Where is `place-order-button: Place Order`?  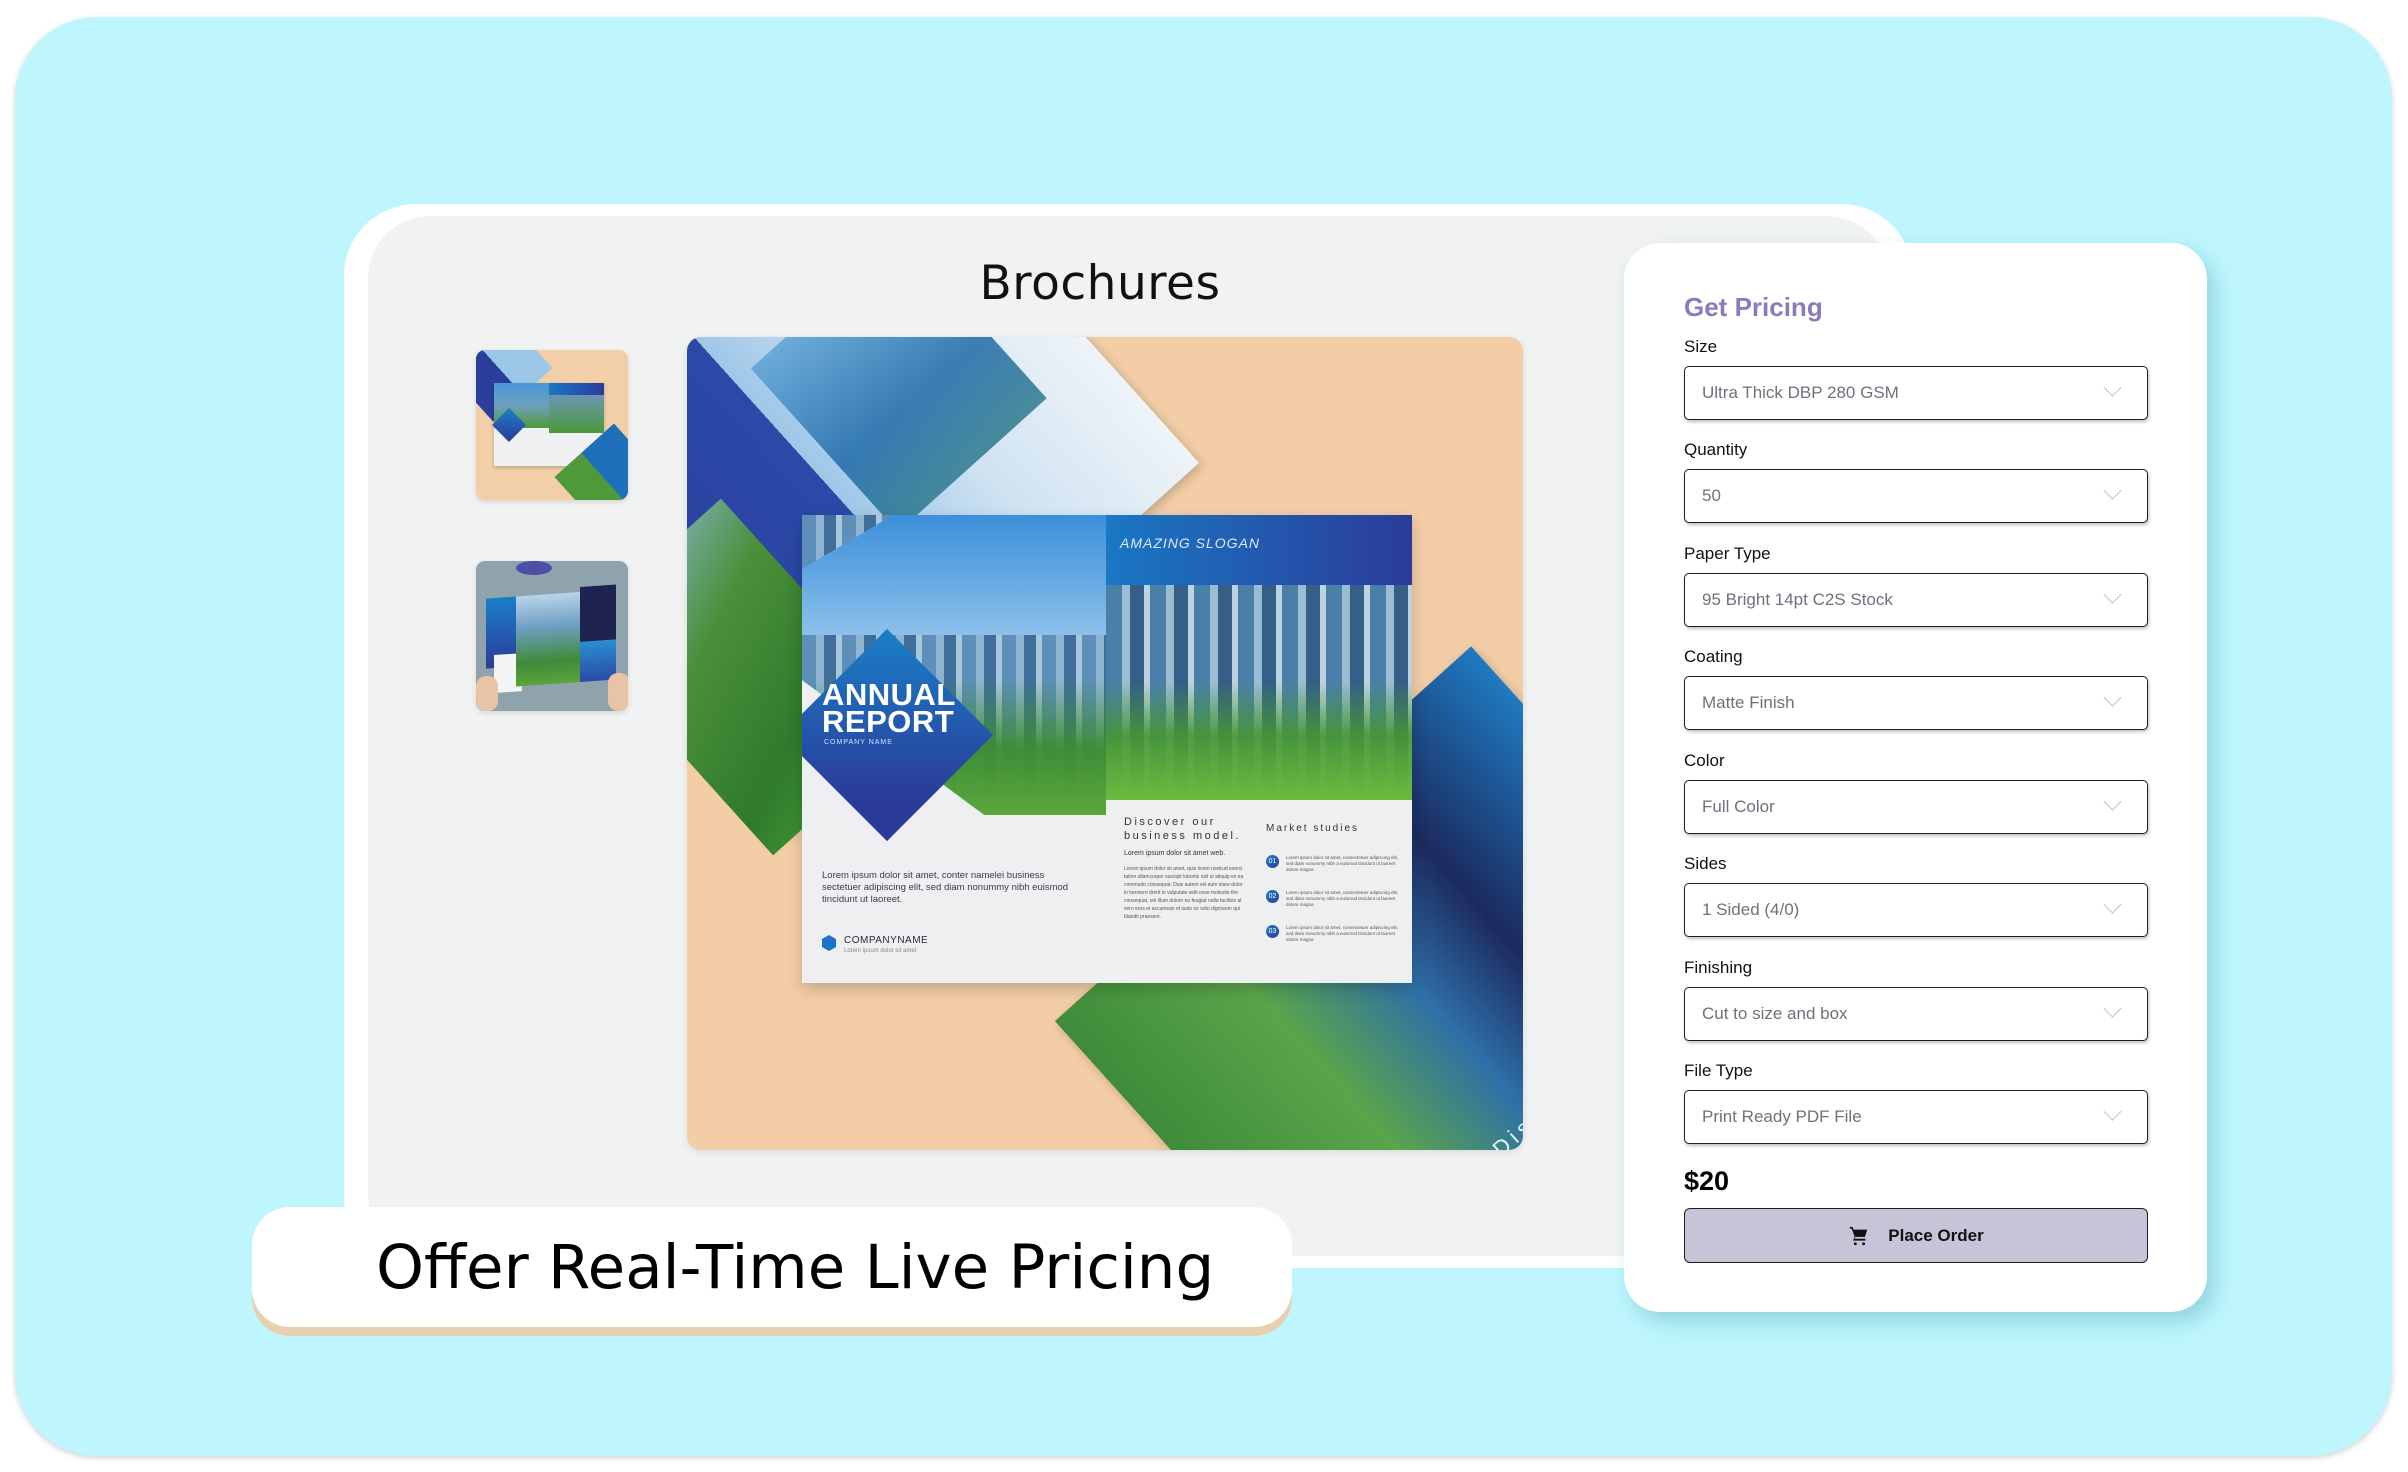
place-order-button: Place Order is located at coordinates (1916, 1235).